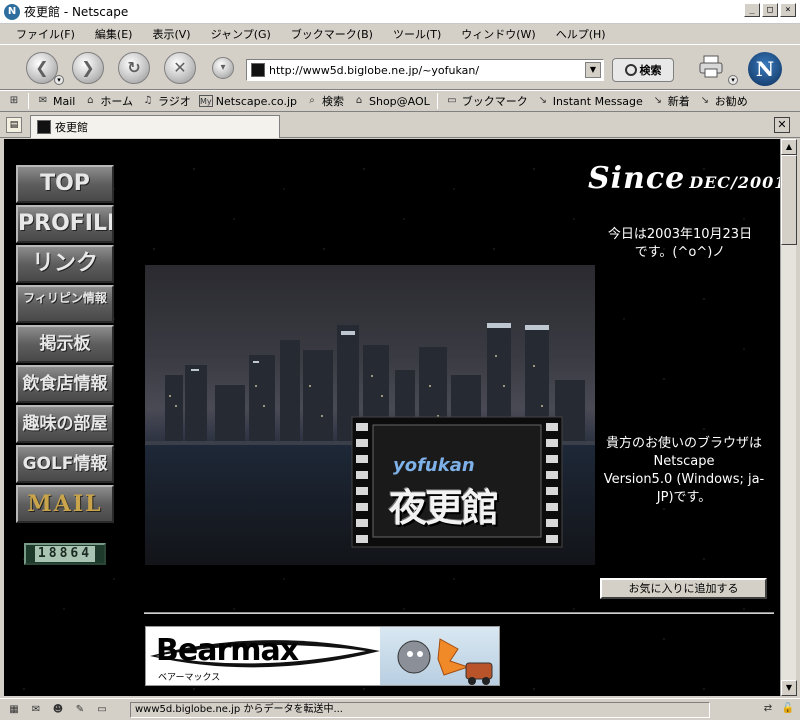 The height and width of the screenshot is (720, 800). Describe the element at coordinates (683, 443) in the screenshot. I see `browser-info-line-1: 貴方のお使いのブラウザは` at that location.